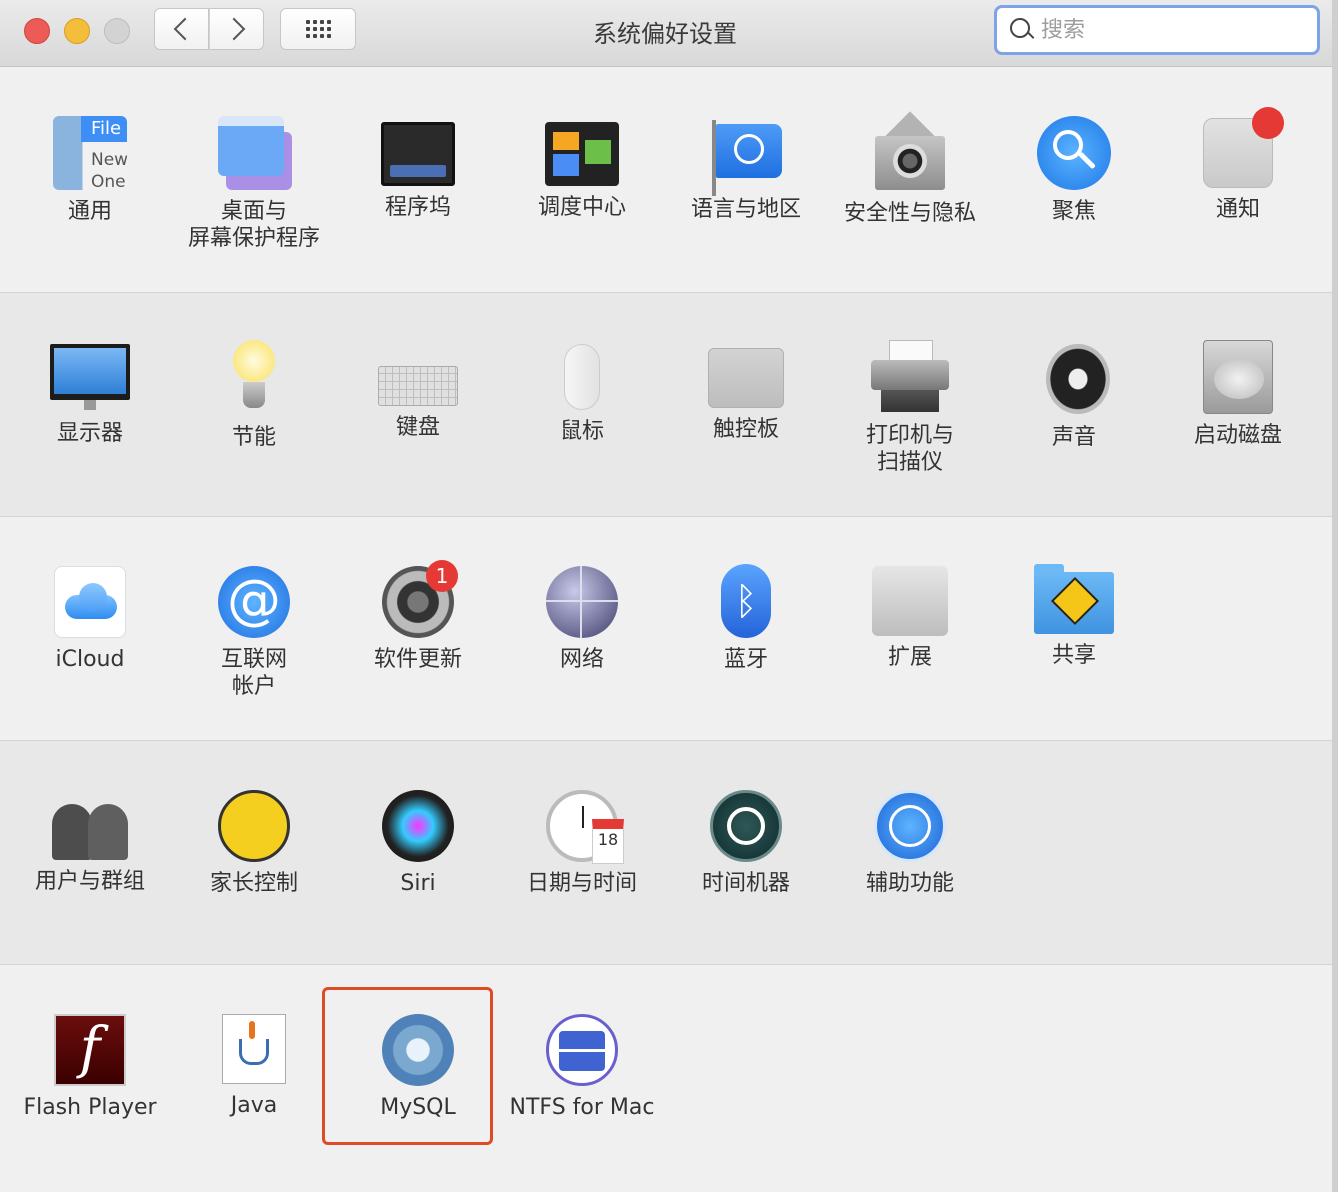 Image resolution: width=1338 pixels, height=1192 pixels. What do you see at coordinates (1243, 147) in the screenshot?
I see `notifications-icon` at bounding box center [1243, 147].